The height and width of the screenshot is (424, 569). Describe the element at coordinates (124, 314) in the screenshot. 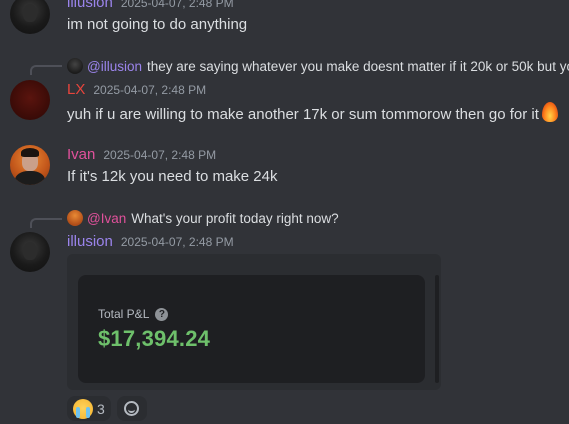

I see `pnl-label: Total P&L` at that location.